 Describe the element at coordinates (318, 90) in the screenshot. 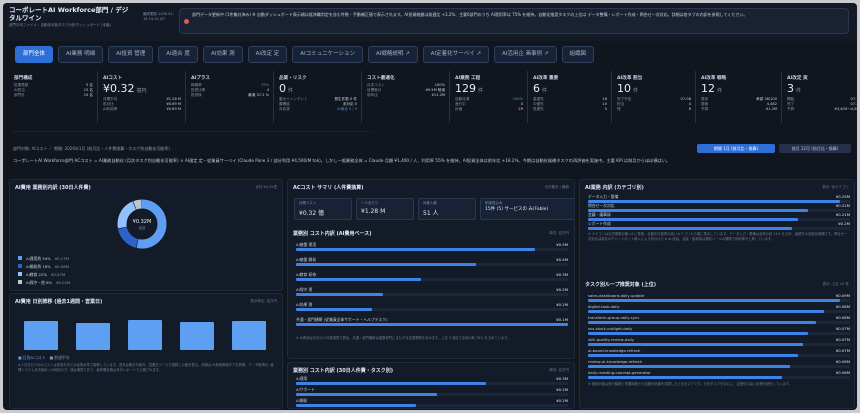

I see `kpi-value: 0件` at that location.